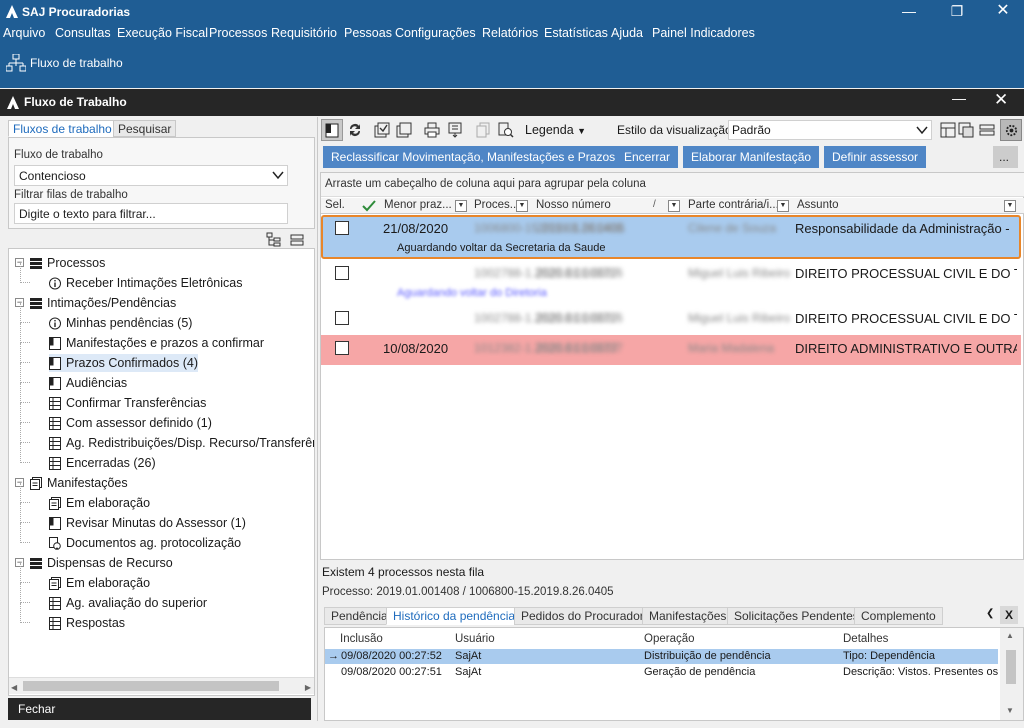 This screenshot has height=728, width=1024. I want to click on menu-consultas: Consultas, so click(83, 33).